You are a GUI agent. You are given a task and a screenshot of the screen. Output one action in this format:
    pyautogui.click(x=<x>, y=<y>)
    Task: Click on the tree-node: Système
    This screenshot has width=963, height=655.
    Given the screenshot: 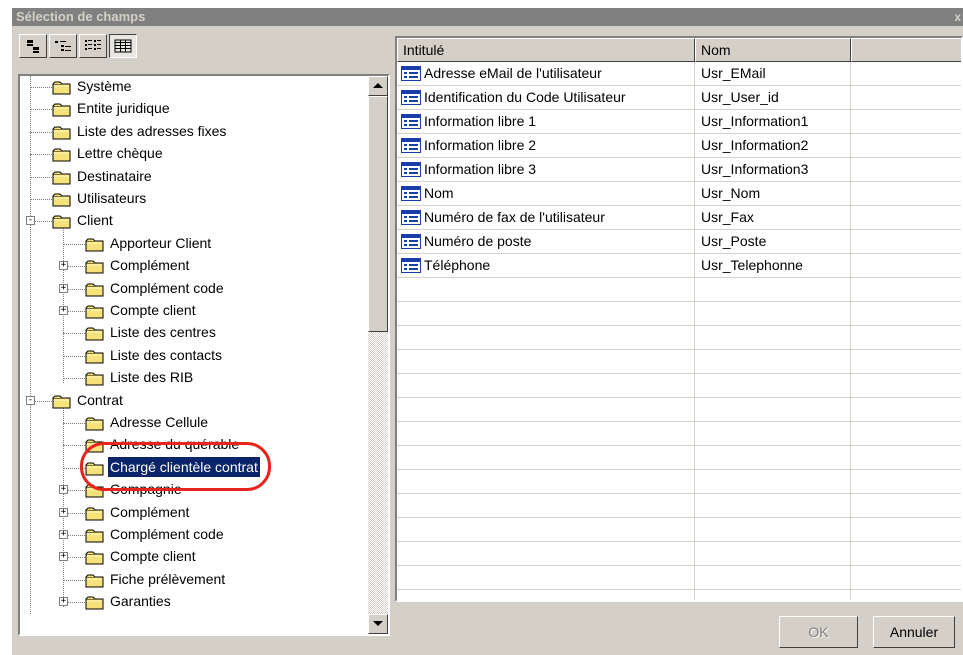 What is the action you would take?
    pyautogui.click(x=194, y=87)
    